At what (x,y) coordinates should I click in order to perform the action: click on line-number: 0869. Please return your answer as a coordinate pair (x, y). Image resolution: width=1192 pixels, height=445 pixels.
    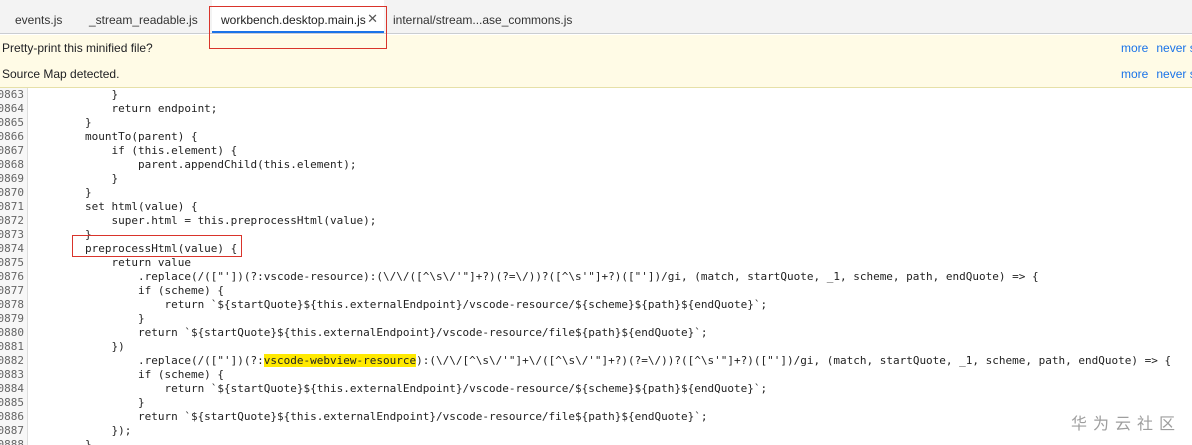
    Looking at the image, I should click on (12, 179).